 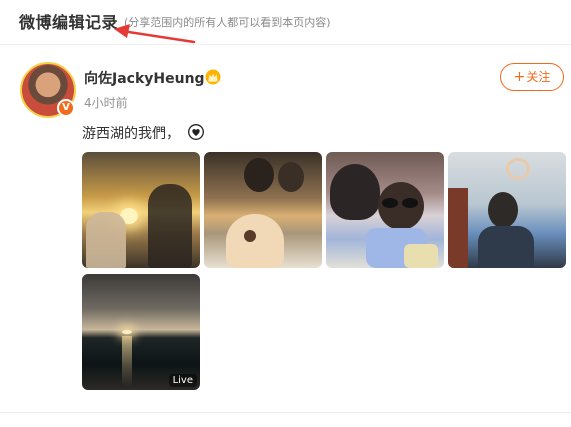 What do you see at coordinates (519, 77) in the screenshot?
I see `plus-icon: +` at bounding box center [519, 77].